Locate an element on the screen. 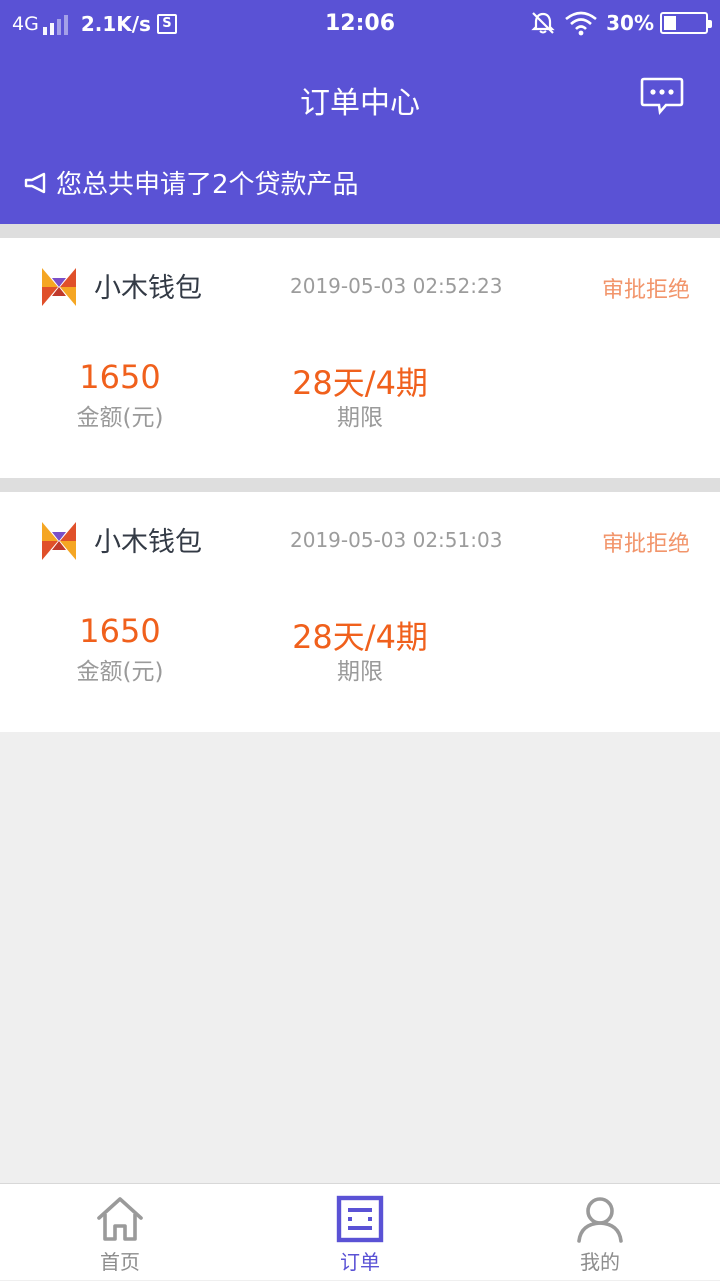 The width and height of the screenshot is (720, 1281). battery-icon is located at coordinates (686, 23).